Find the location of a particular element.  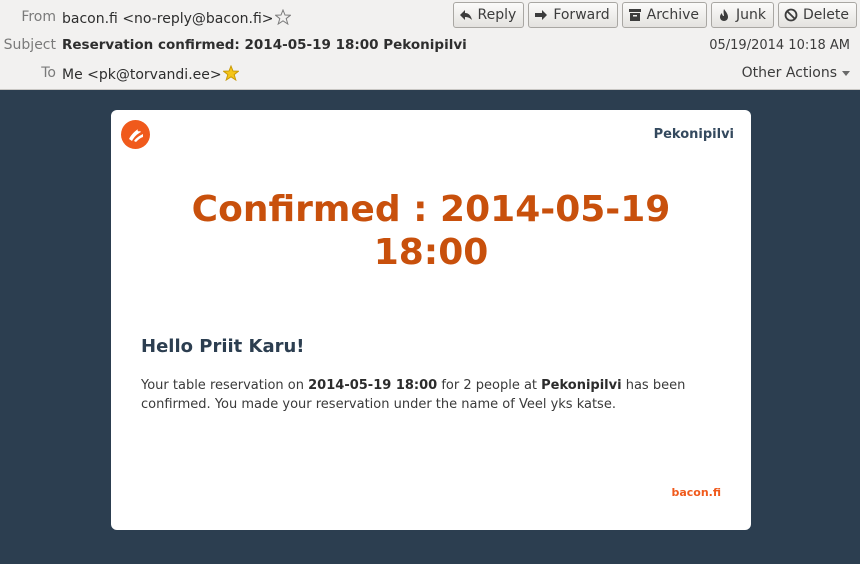

to-row: To Me <pk@torvandi.ee> is located at coordinates (430, 74).